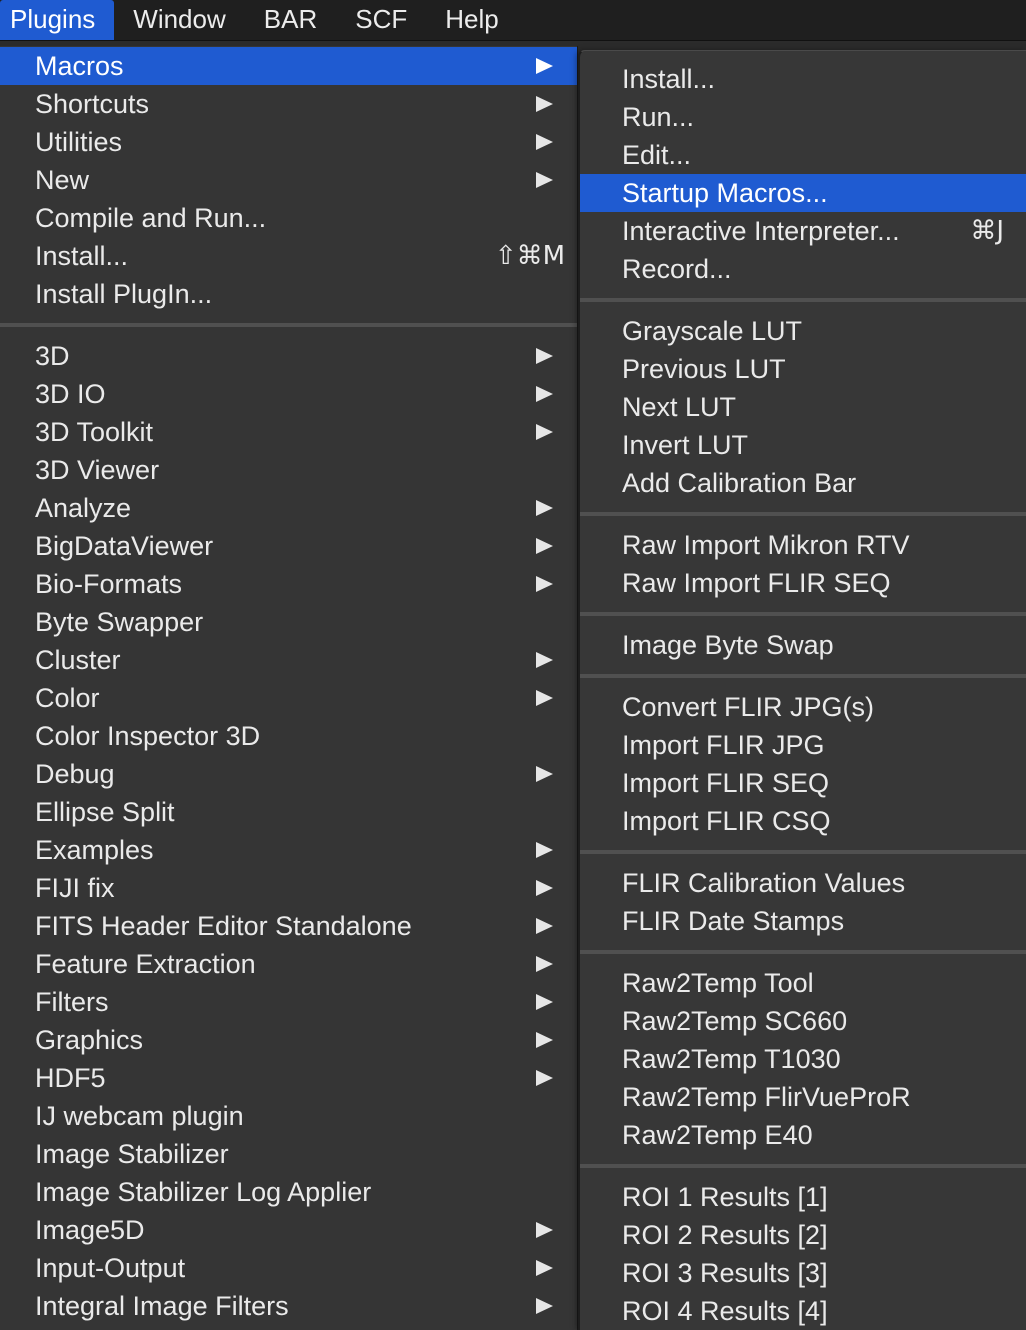  Describe the element at coordinates (288, 66) in the screenshot. I see `plugins-item-macros: Macros` at that location.